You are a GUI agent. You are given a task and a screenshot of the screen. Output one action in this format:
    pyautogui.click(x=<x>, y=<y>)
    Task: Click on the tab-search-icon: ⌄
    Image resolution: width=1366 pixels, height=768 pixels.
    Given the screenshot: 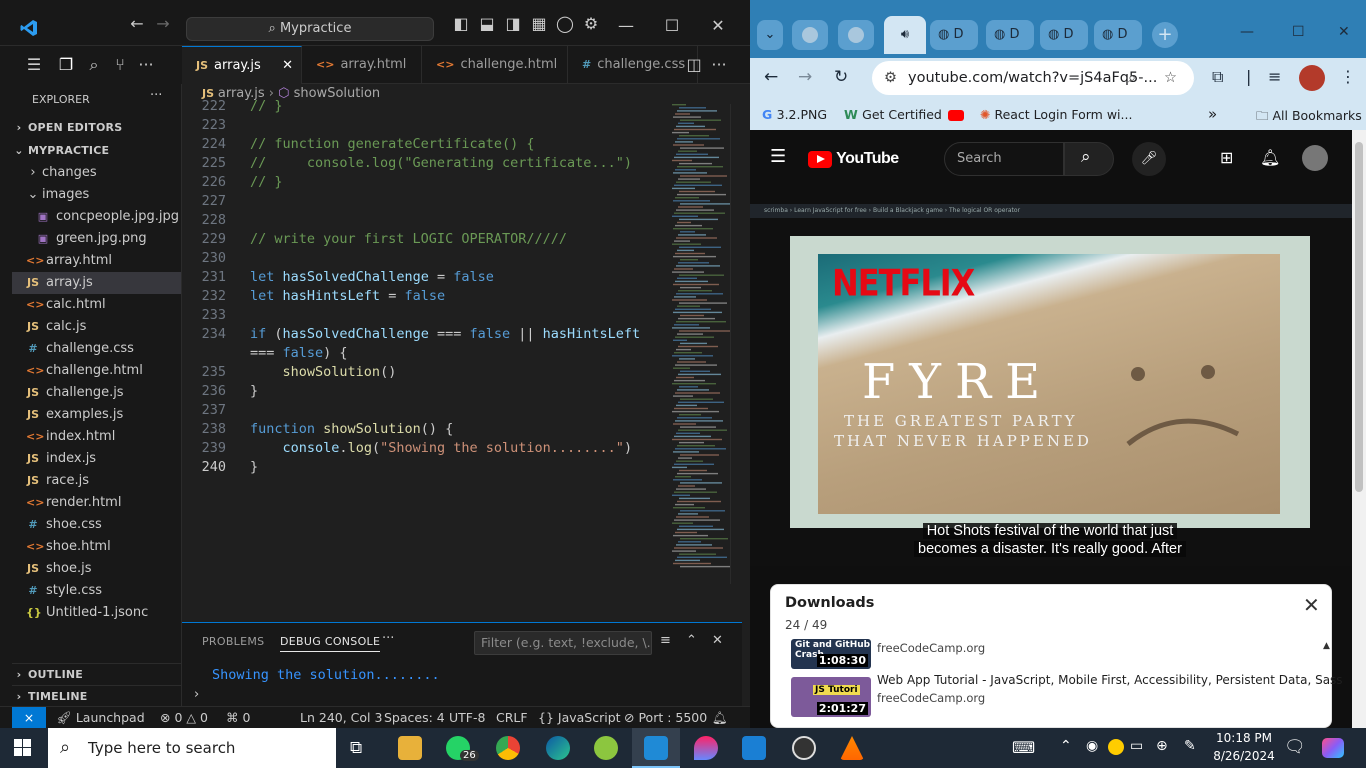 What is the action you would take?
    pyautogui.click(x=770, y=35)
    